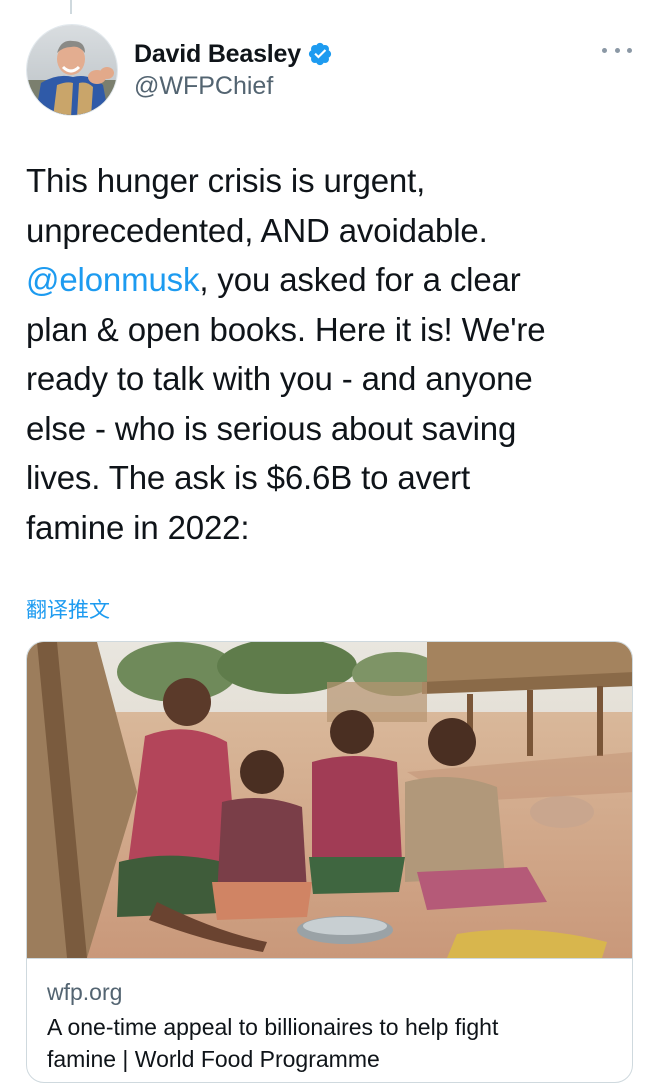 This screenshot has height=1090, width=660. I want to click on tweet-text-line: This hunger crisis is urgent,, so click(226, 180).